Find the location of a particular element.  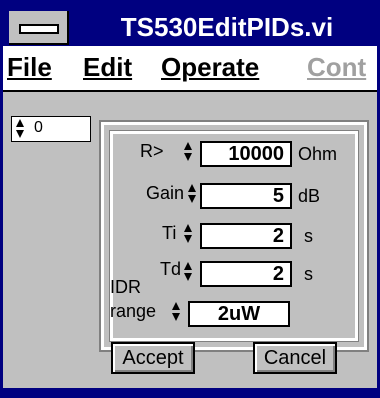

gain-unit: dB is located at coordinates (309, 196).